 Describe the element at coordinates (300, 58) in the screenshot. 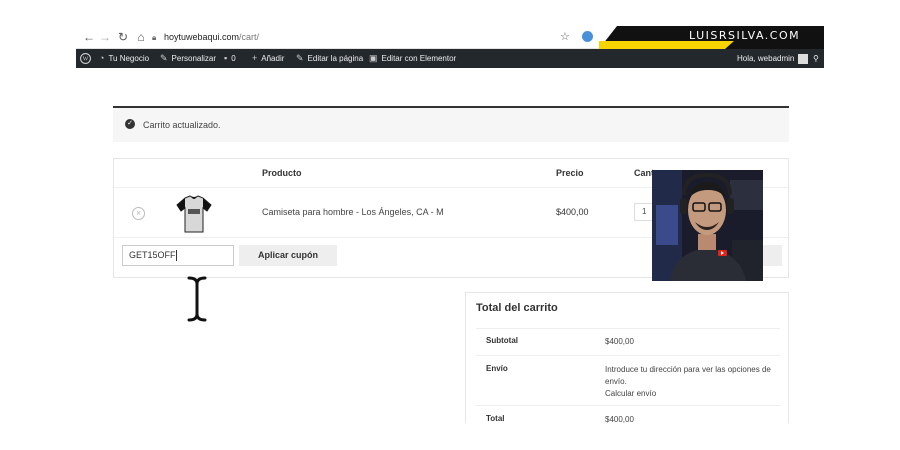

I see `pencil-icon: ✎` at that location.